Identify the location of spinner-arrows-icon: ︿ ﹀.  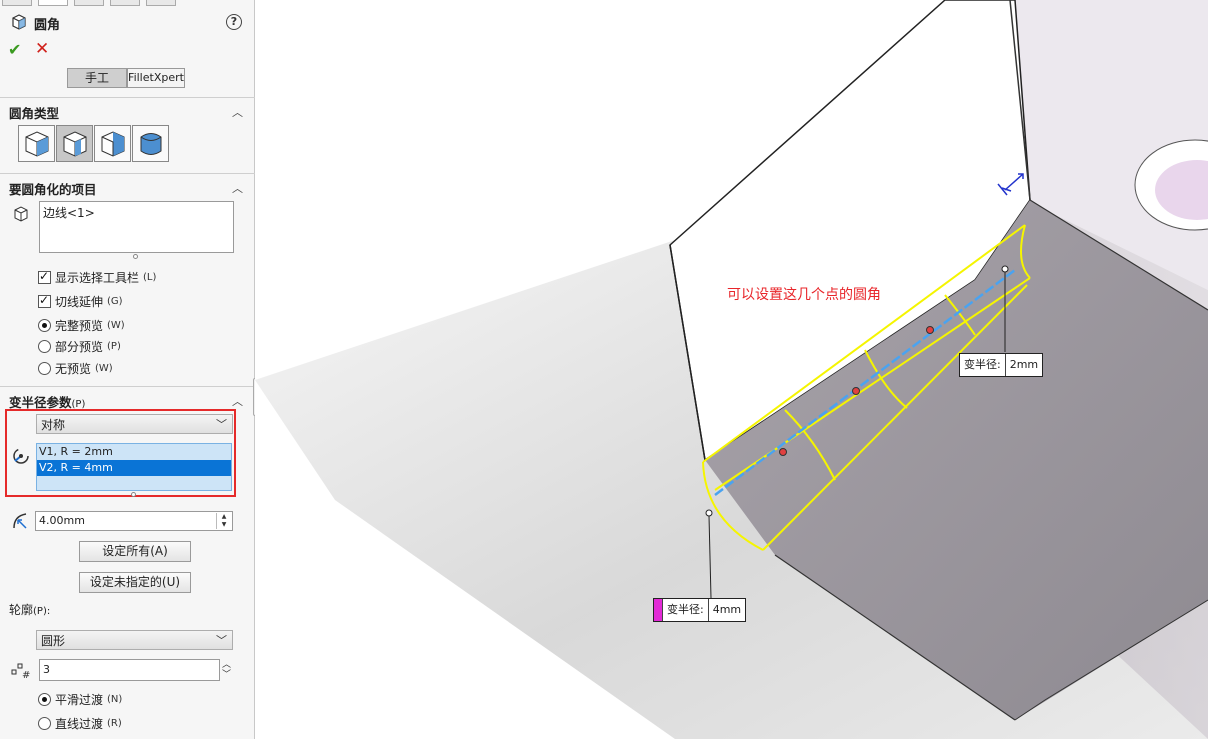
(226, 670).